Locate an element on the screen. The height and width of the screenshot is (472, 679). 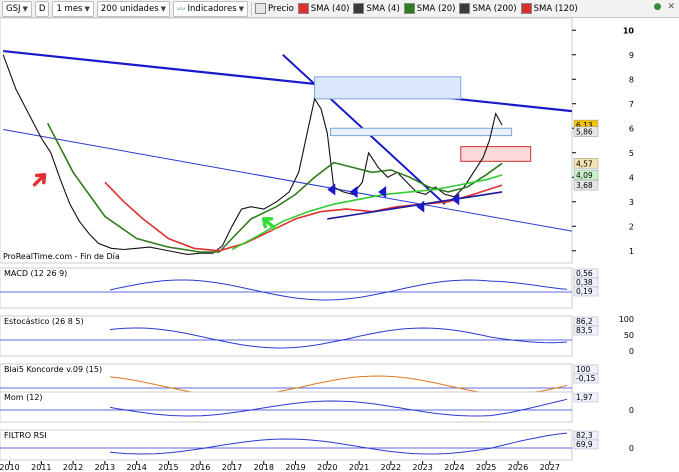
legend-item: SMA (40) is located at coordinates (323, 8).